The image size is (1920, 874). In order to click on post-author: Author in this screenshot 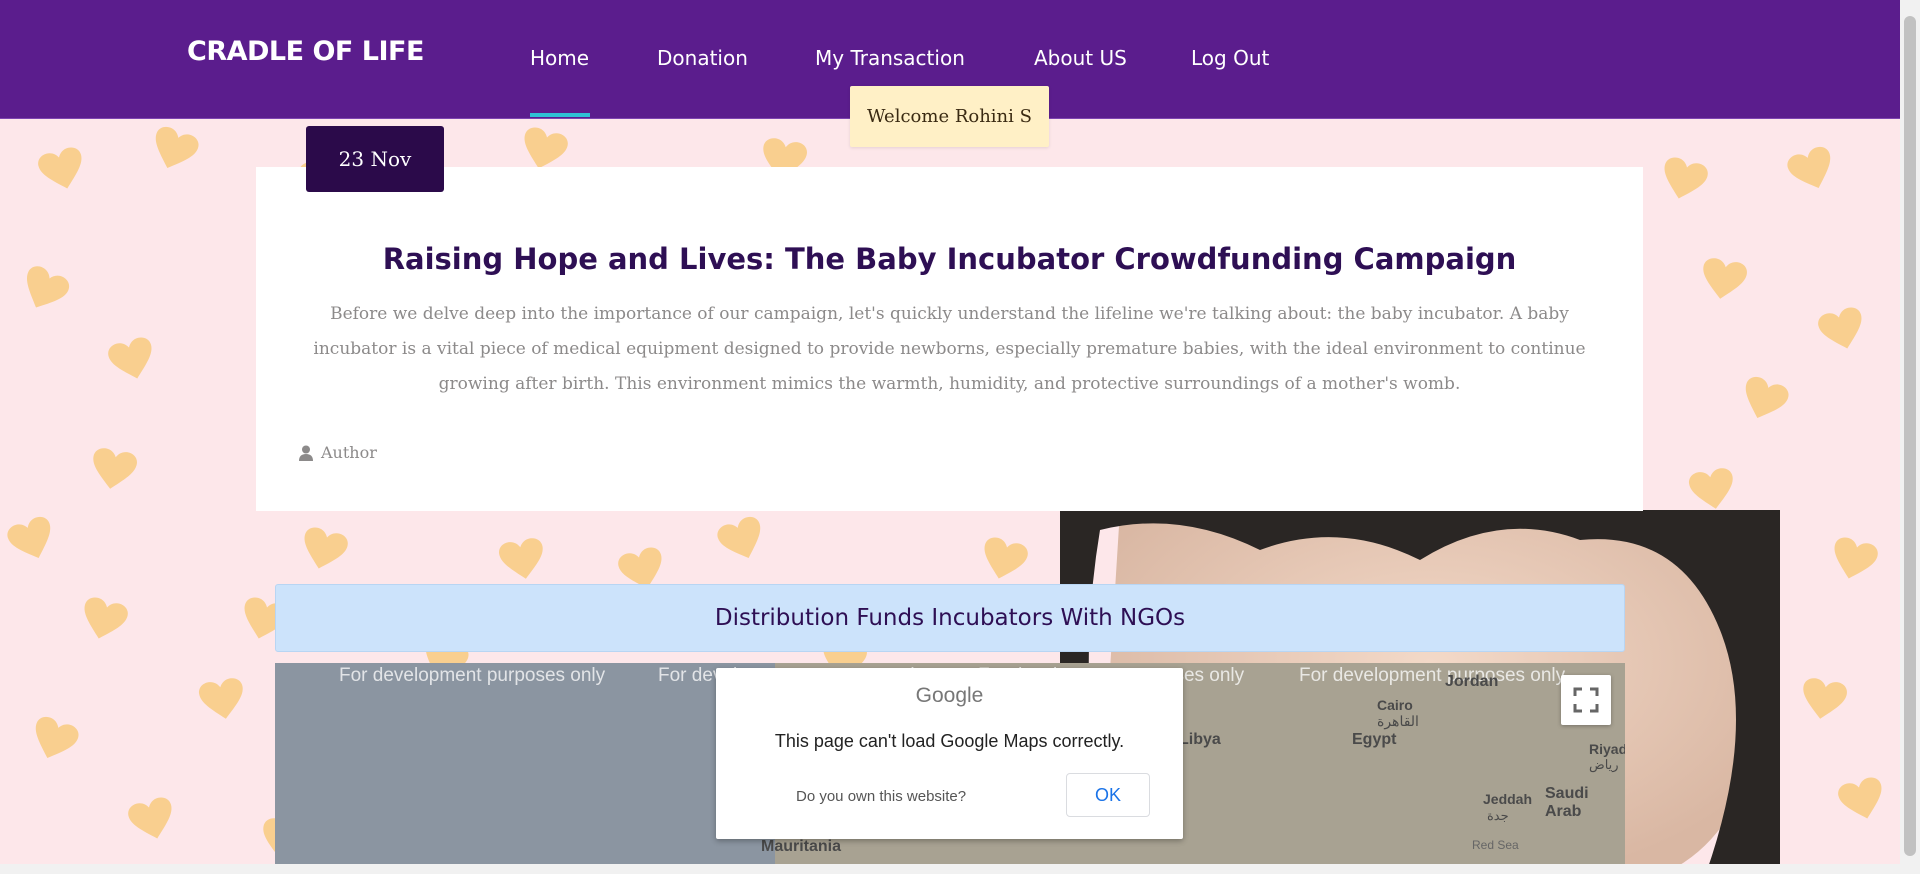, I will do `click(338, 452)`.